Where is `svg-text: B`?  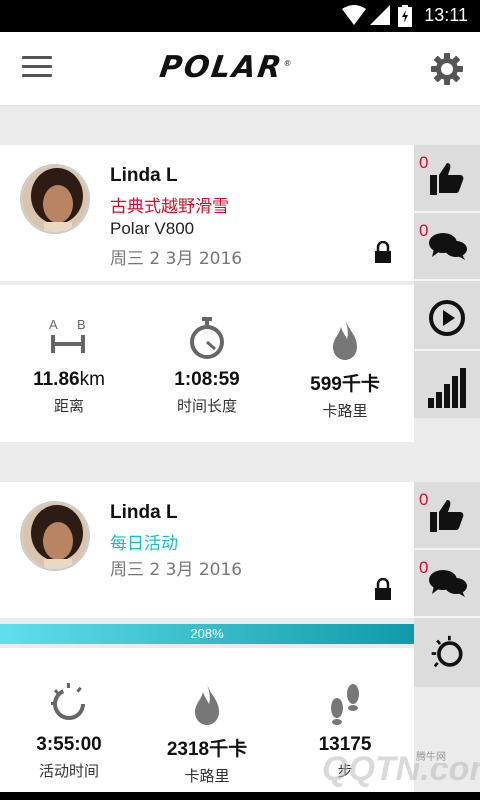
svg-text: B is located at coordinates (81, 324).